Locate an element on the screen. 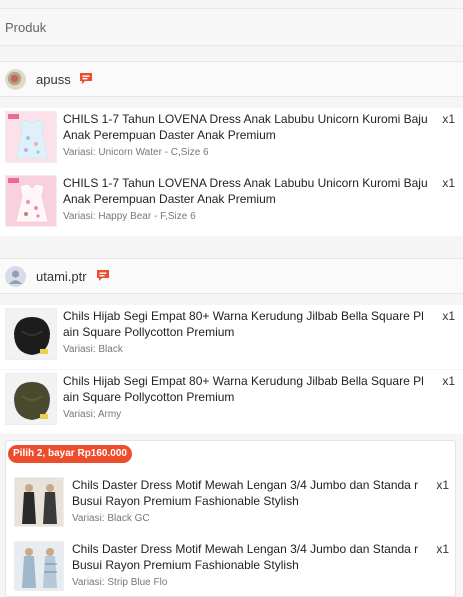  shop-name: apuss is located at coordinates (53, 79).